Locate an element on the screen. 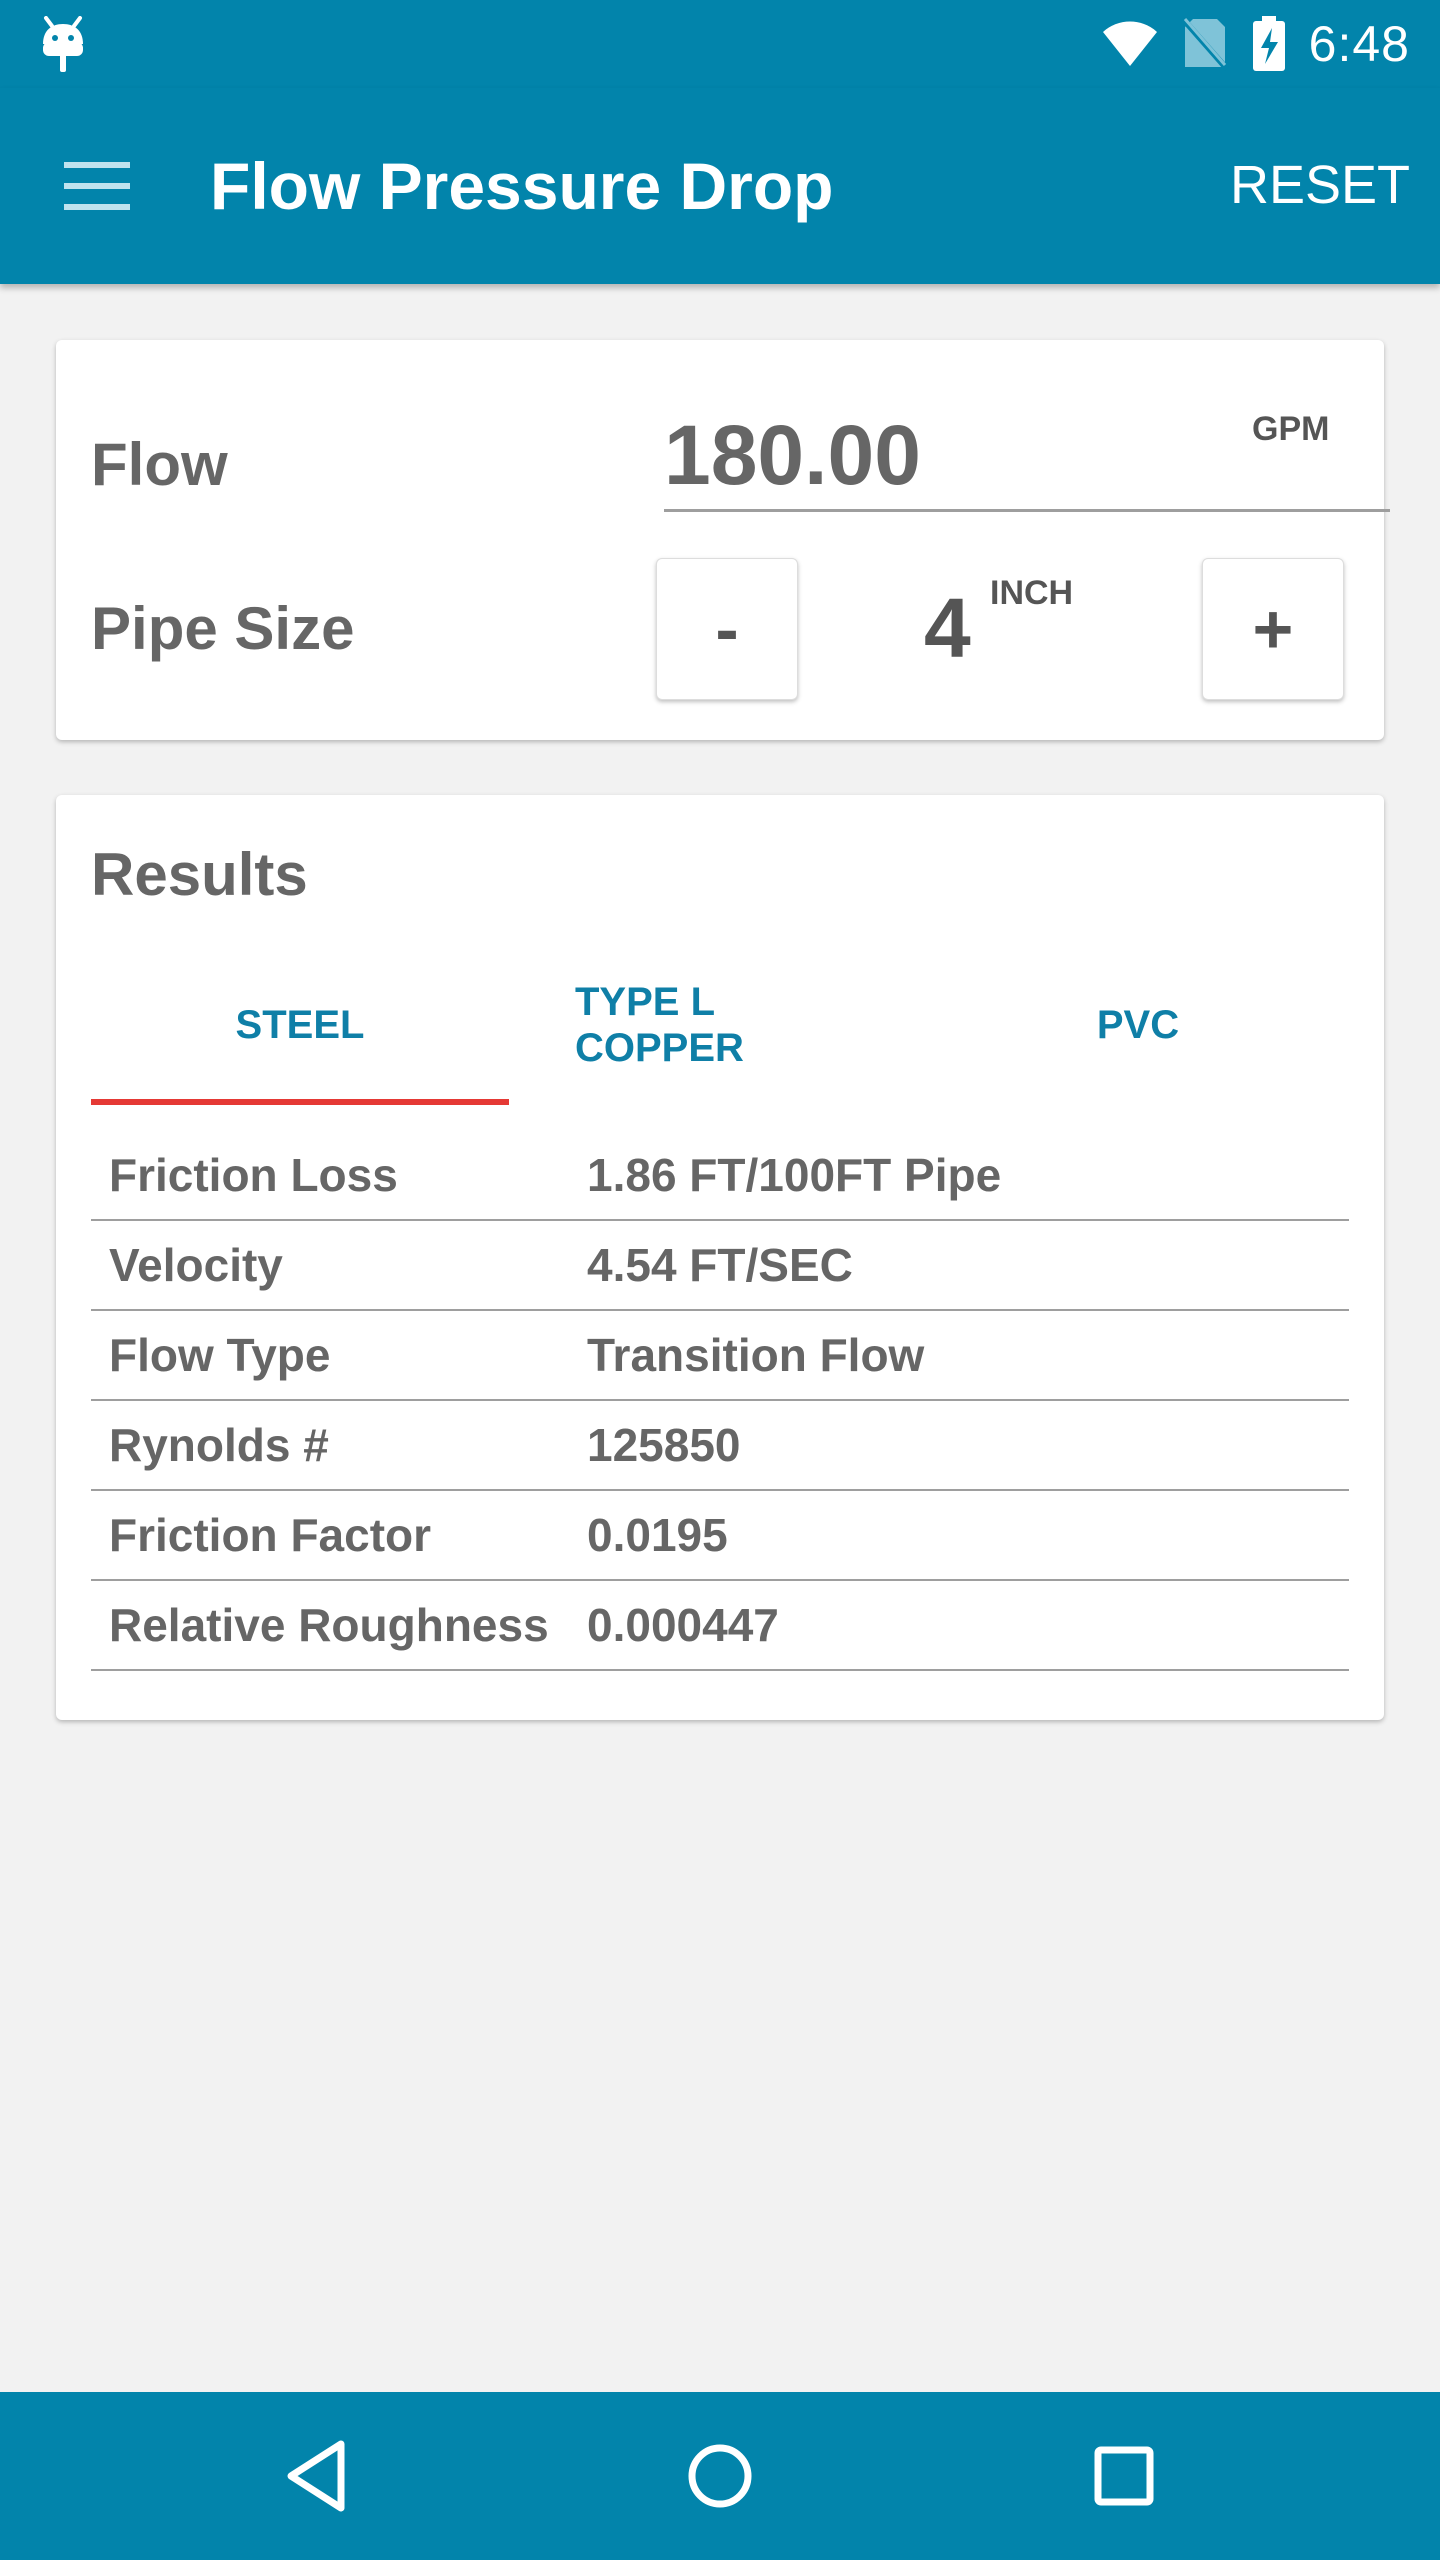 The width and height of the screenshot is (1440, 2560). pipe-size-label: Pipe Size is located at coordinates (223, 628).